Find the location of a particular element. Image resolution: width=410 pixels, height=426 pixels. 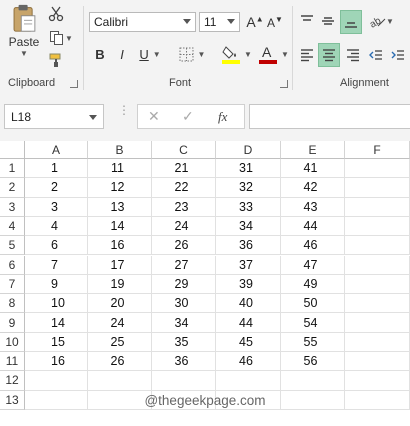

cell-d2: 32 is located at coordinates (248, 188).